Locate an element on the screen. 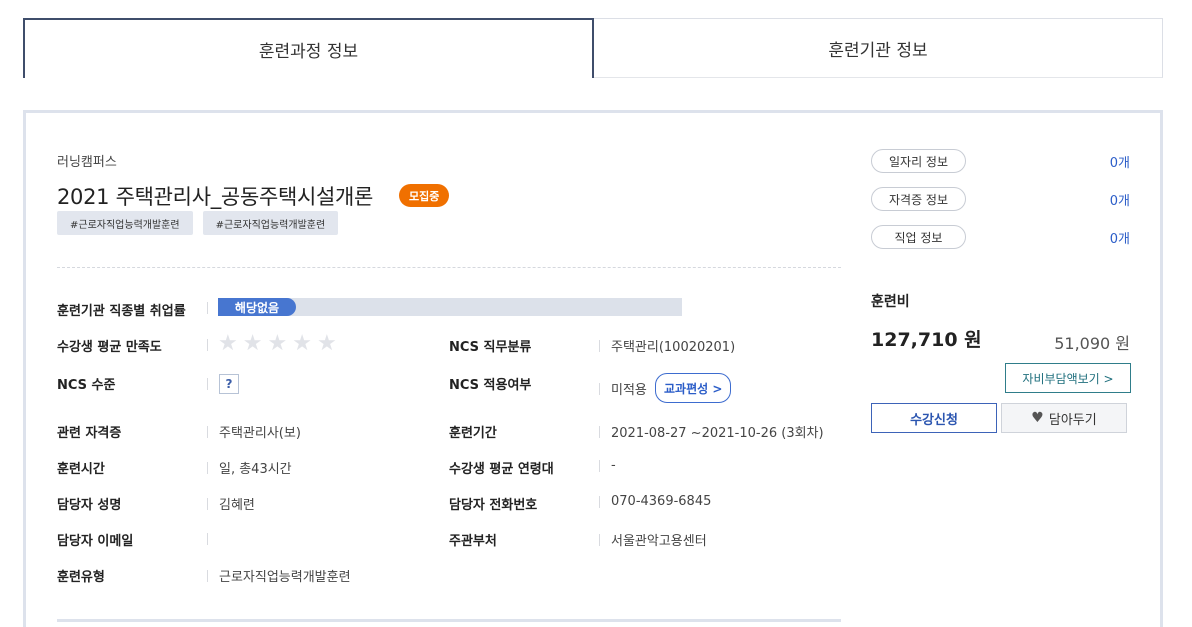 The image size is (1192, 627). fee-self-pay: 51,090 원 is located at coordinates (1092, 343).